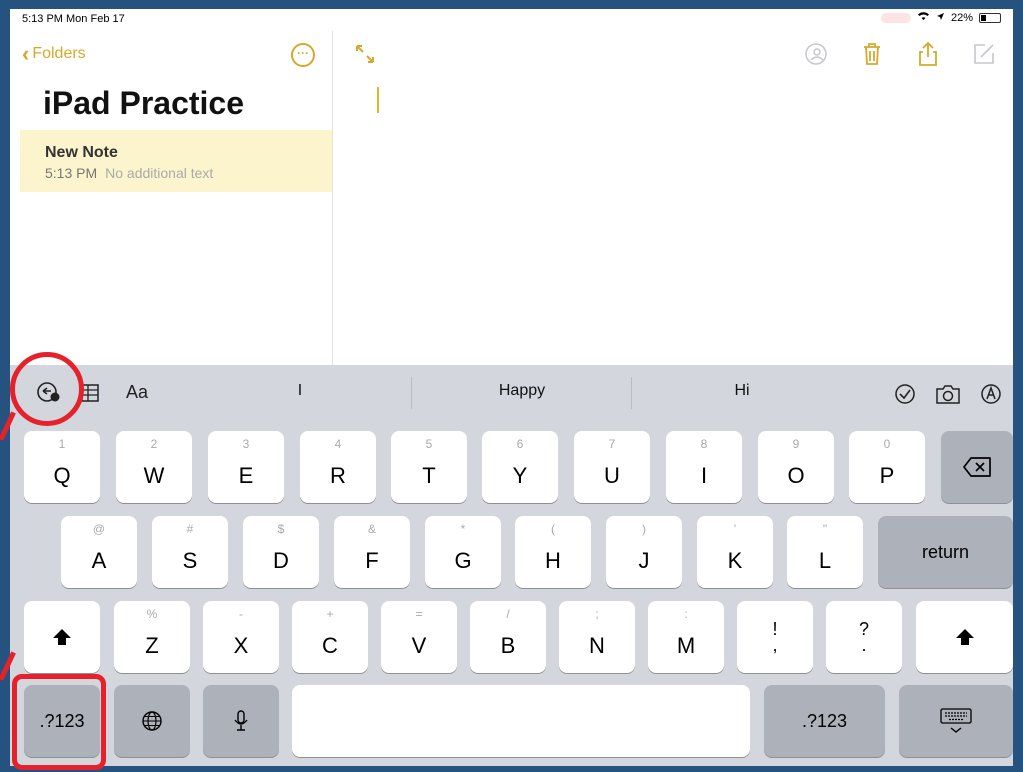 This screenshot has height=772, width=1023. I want to click on key-stack: ! ,, so click(775, 637).